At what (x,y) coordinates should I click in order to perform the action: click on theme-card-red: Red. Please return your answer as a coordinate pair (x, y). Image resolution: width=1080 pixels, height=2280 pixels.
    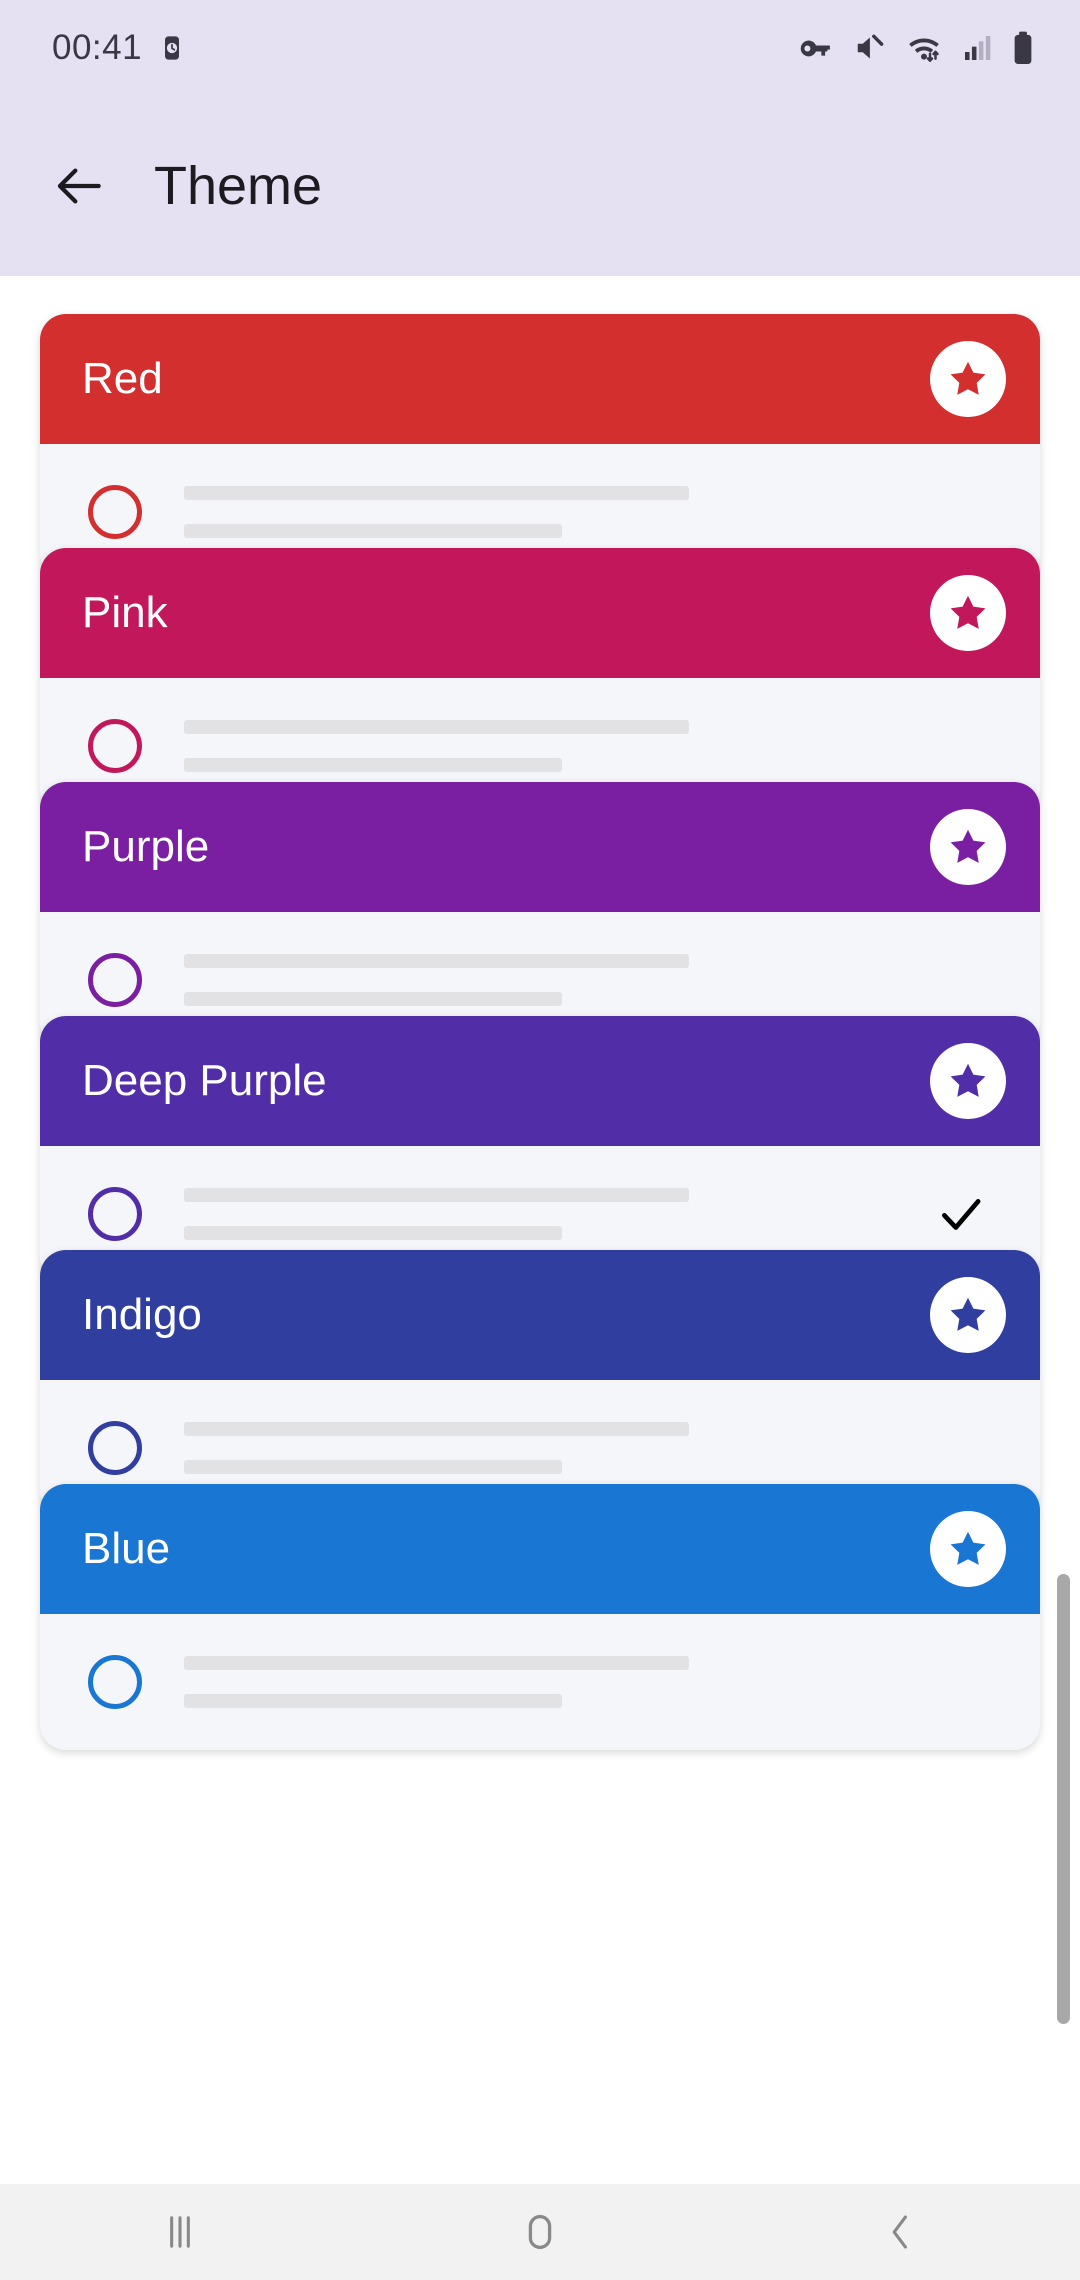
    Looking at the image, I should click on (540, 447).